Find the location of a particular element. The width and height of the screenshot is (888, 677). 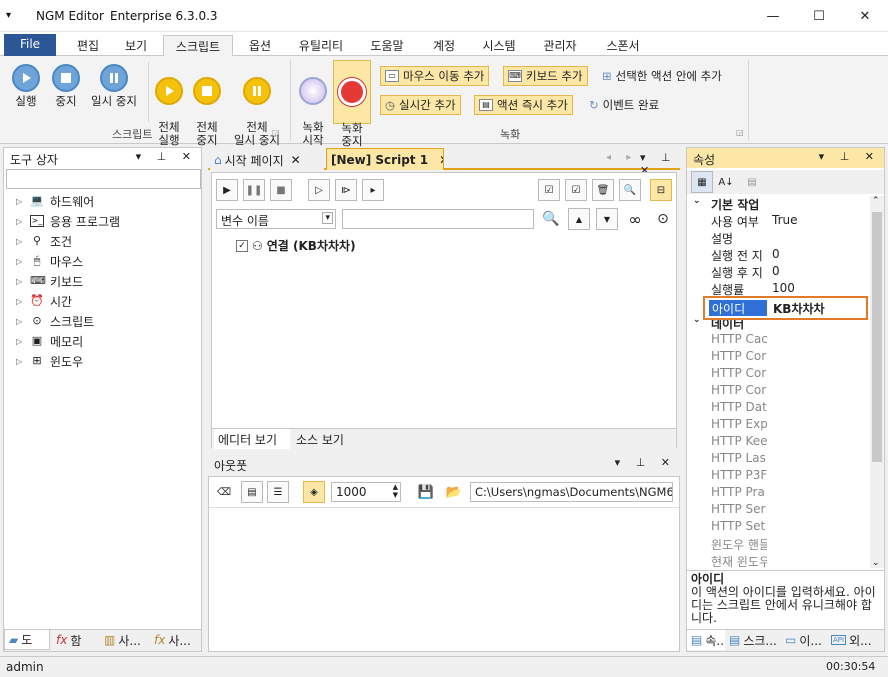

property-row: HTTP P3F is located at coordinates (778, 476).